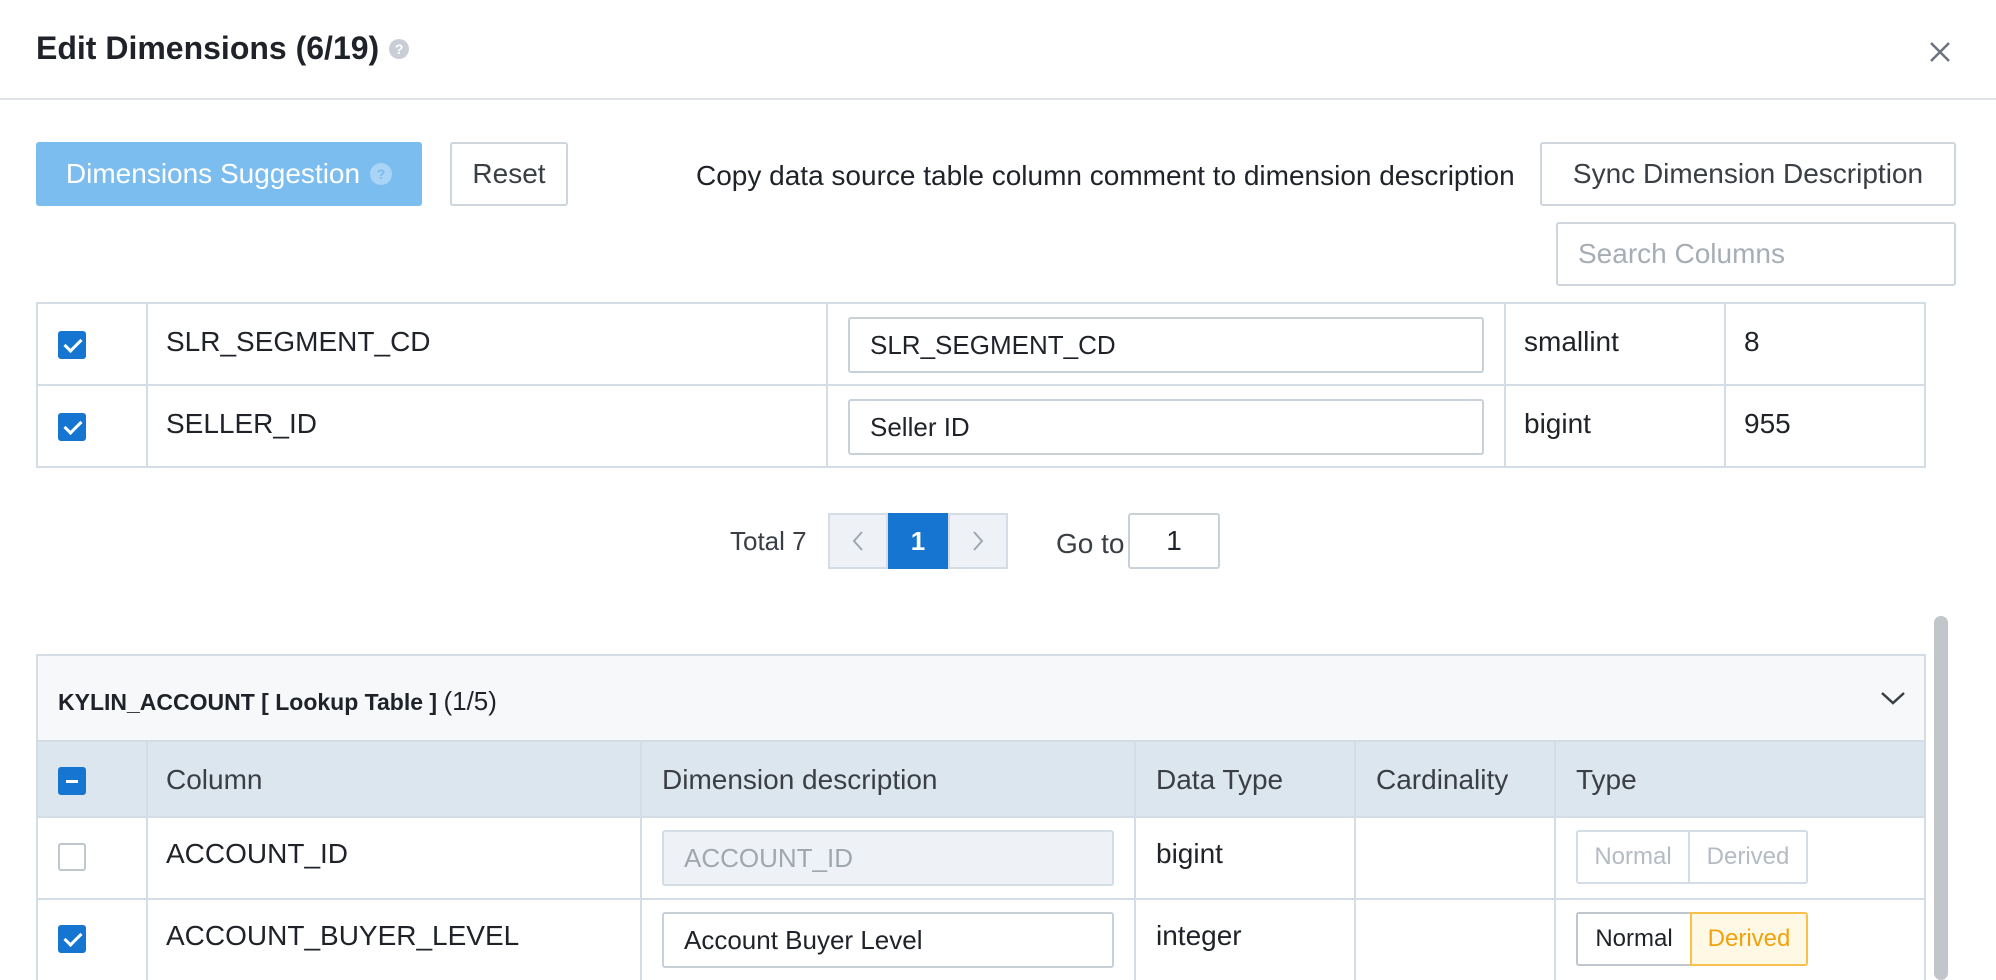 The image size is (1996, 980). What do you see at coordinates (343, 935) in the screenshot?
I see `column-name: ACCOUNT_BUYER_LEVEL` at bounding box center [343, 935].